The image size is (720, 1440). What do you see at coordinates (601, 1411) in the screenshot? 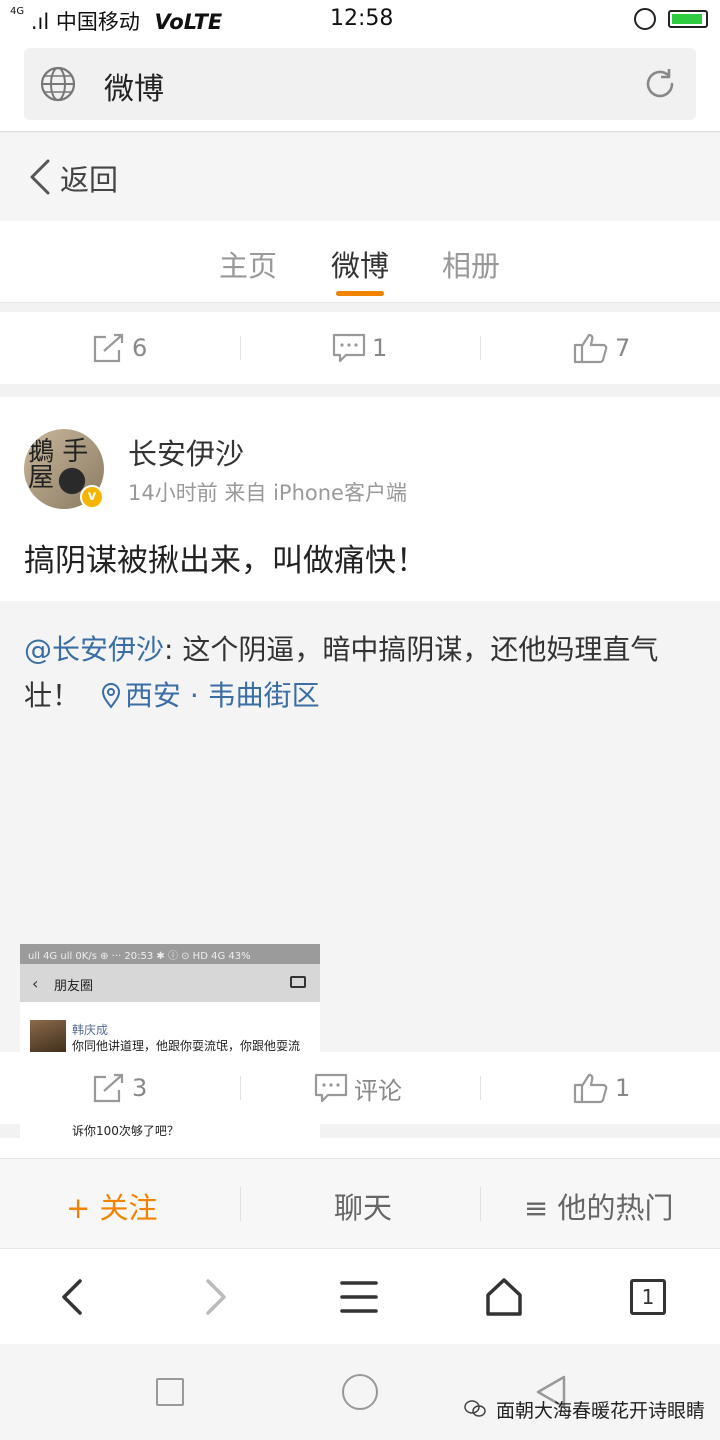
I see `watermark: 面朝大海春暖花开诗眼睛` at bounding box center [601, 1411].